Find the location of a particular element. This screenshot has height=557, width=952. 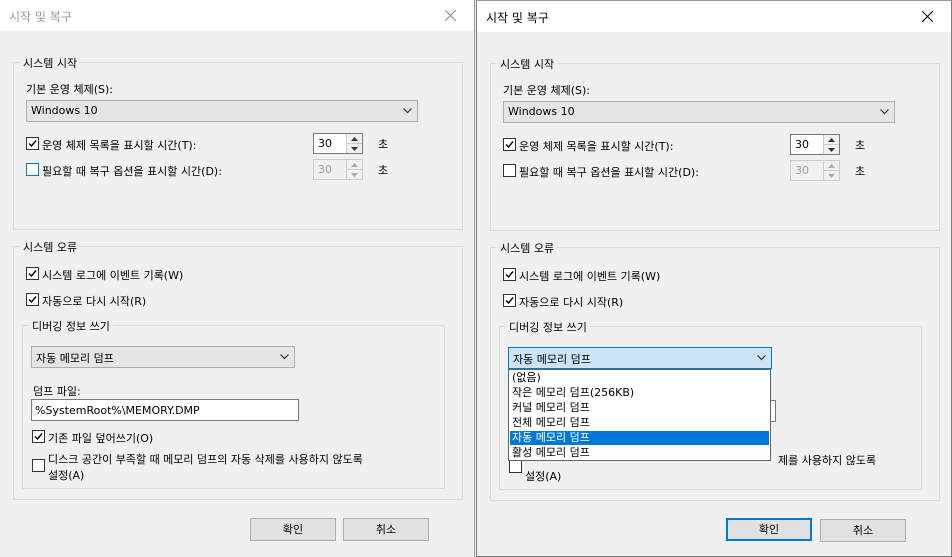

default-os-value: Windows 10 is located at coordinates (541, 111).